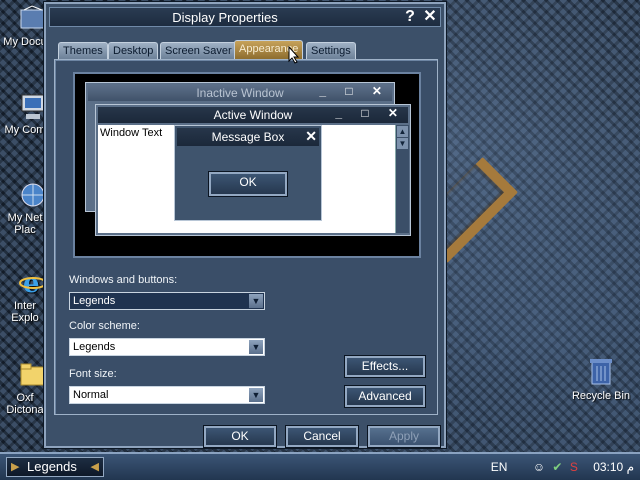  What do you see at coordinates (131, 133) in the screenshot?
I see `preview-window-text: Window Text` at bounding box center [131, 133].